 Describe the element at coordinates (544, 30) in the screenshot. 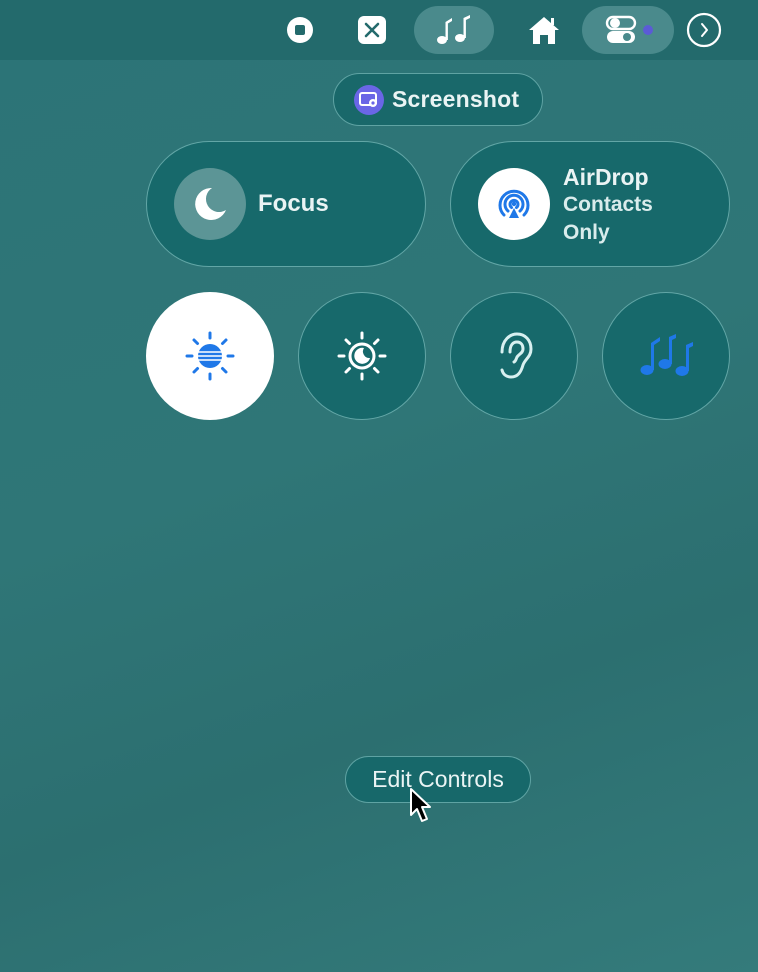

I see `home-icon` at that location.